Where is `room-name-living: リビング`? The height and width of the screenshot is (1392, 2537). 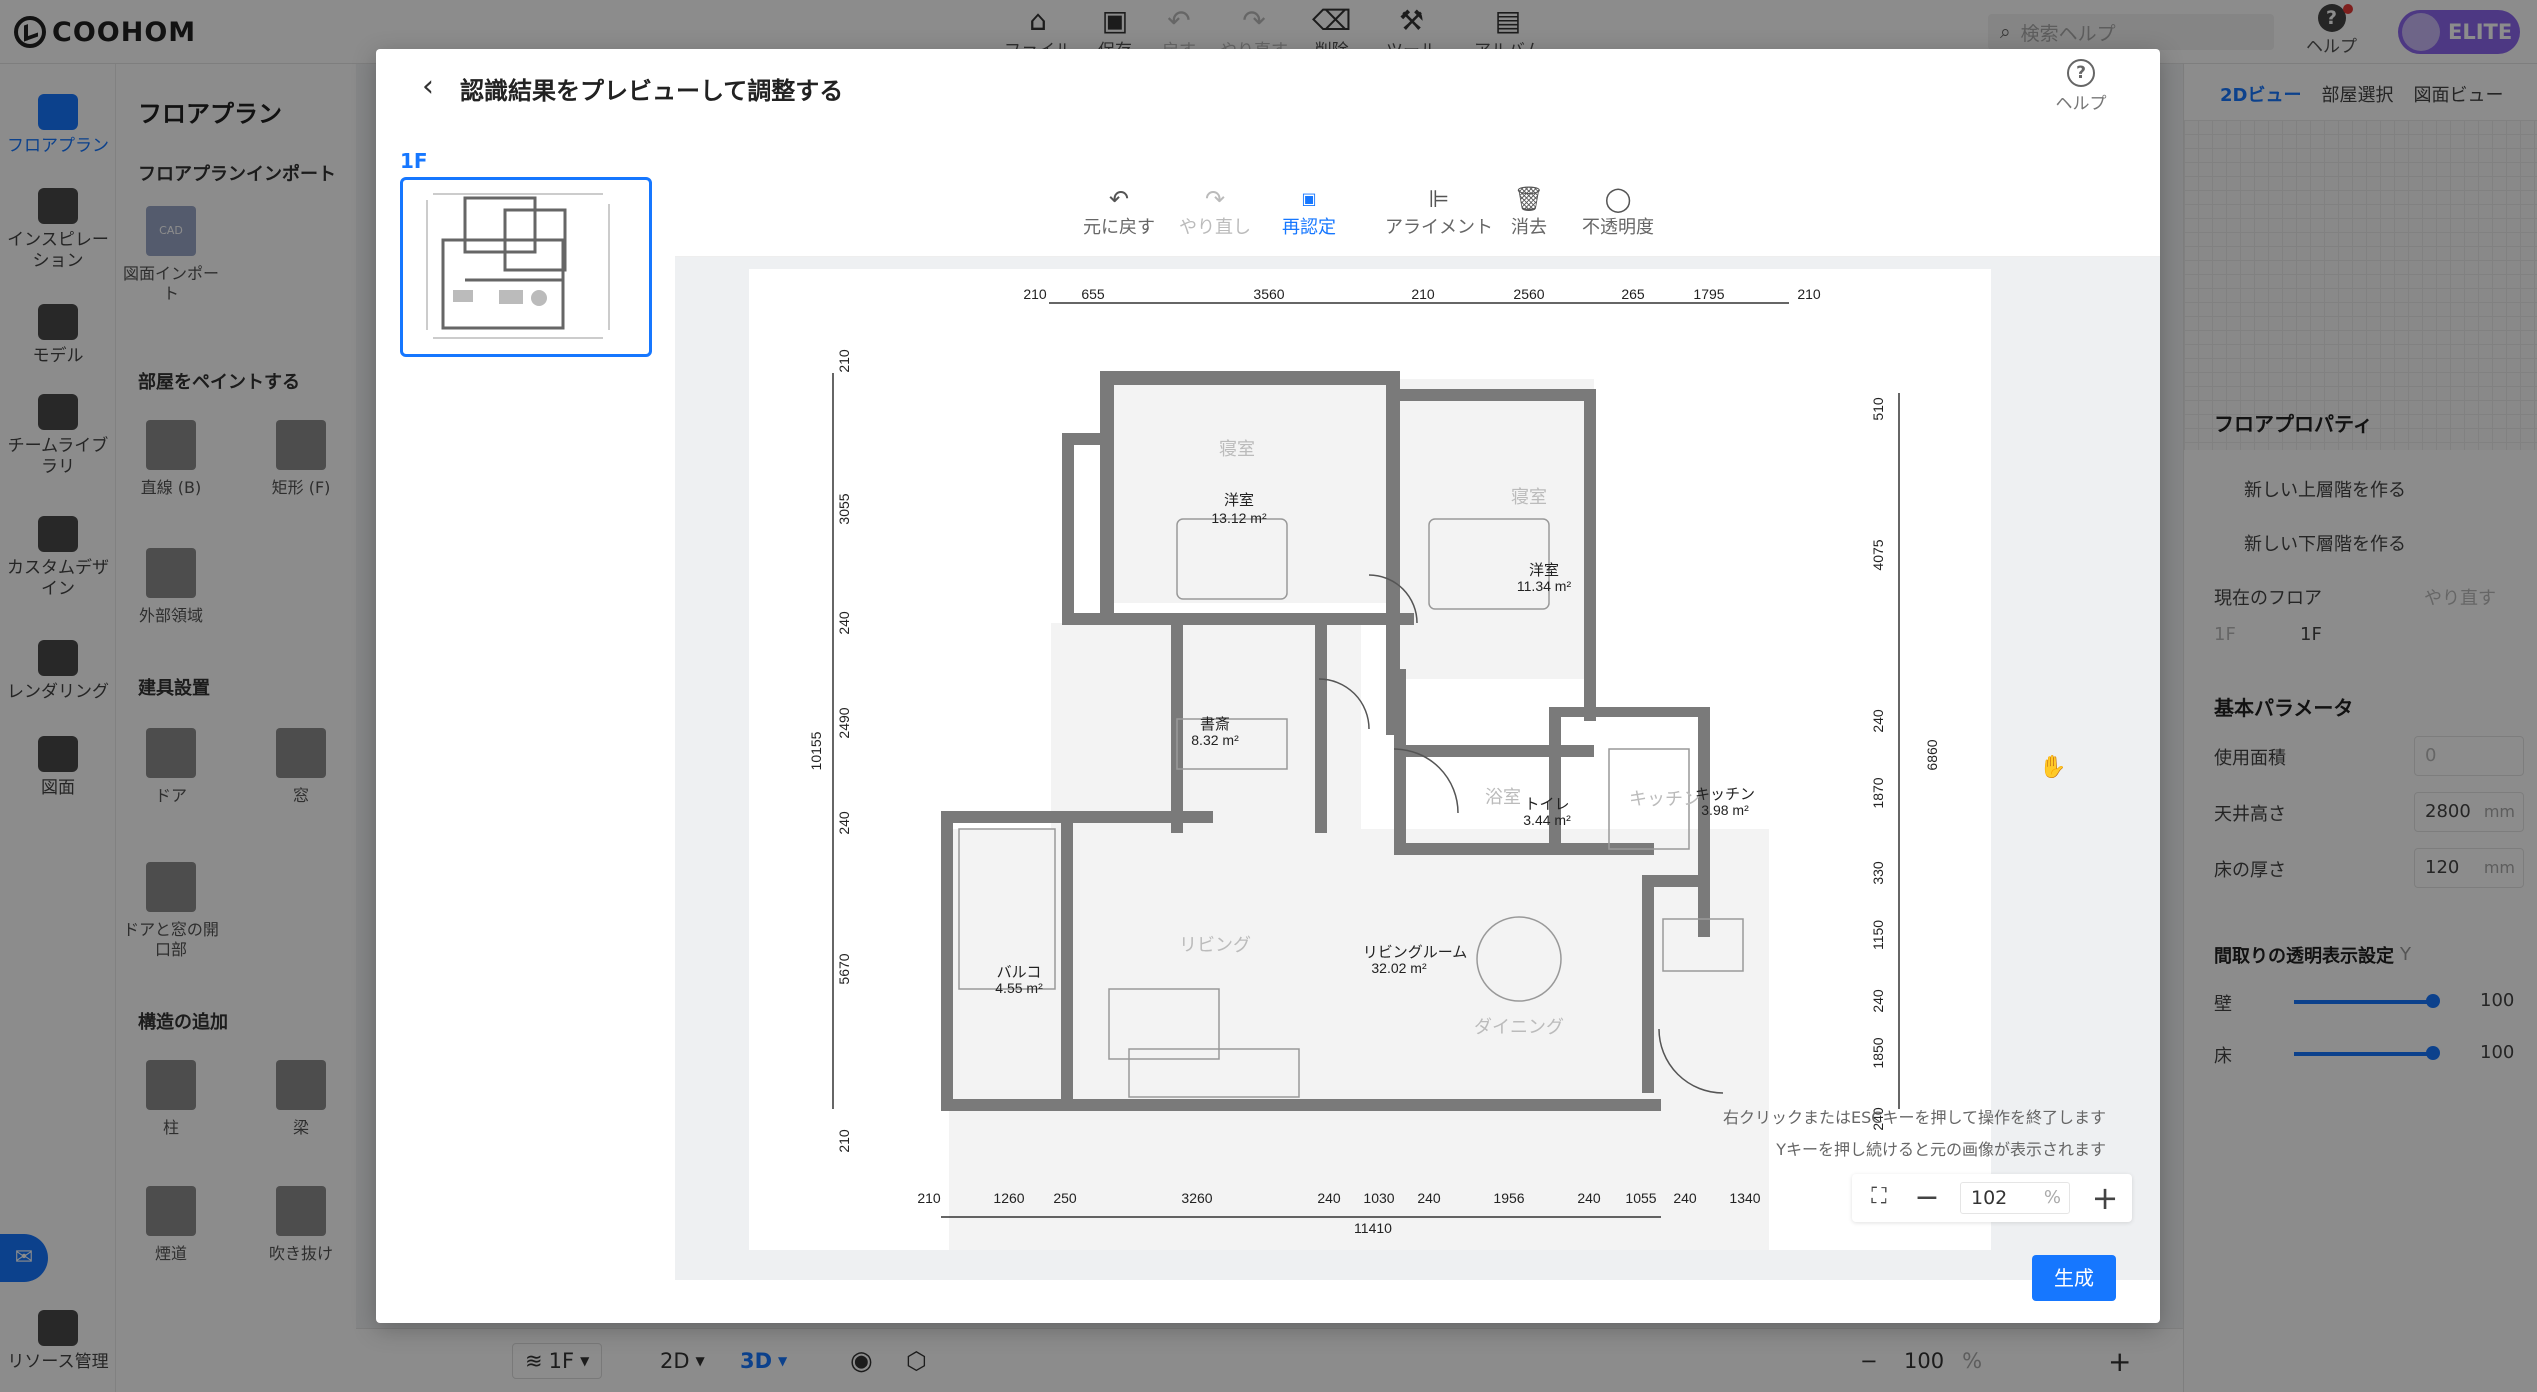 room-name-living: リビング is located at coordinates (1215, 945).